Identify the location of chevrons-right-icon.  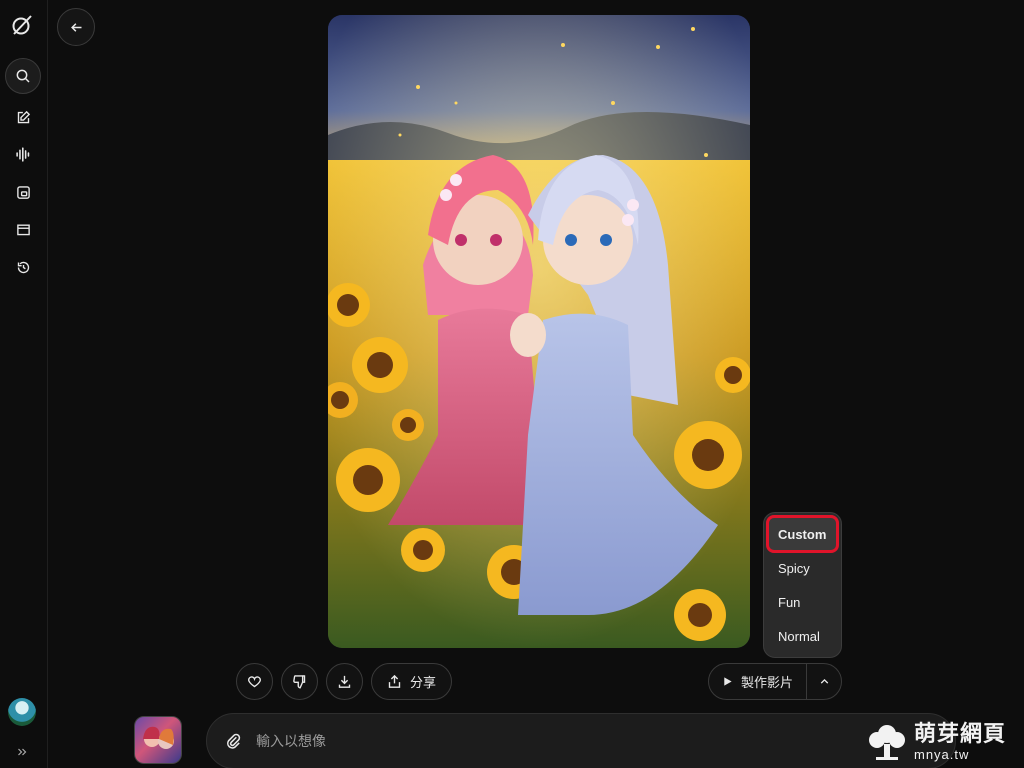
(22, 752).